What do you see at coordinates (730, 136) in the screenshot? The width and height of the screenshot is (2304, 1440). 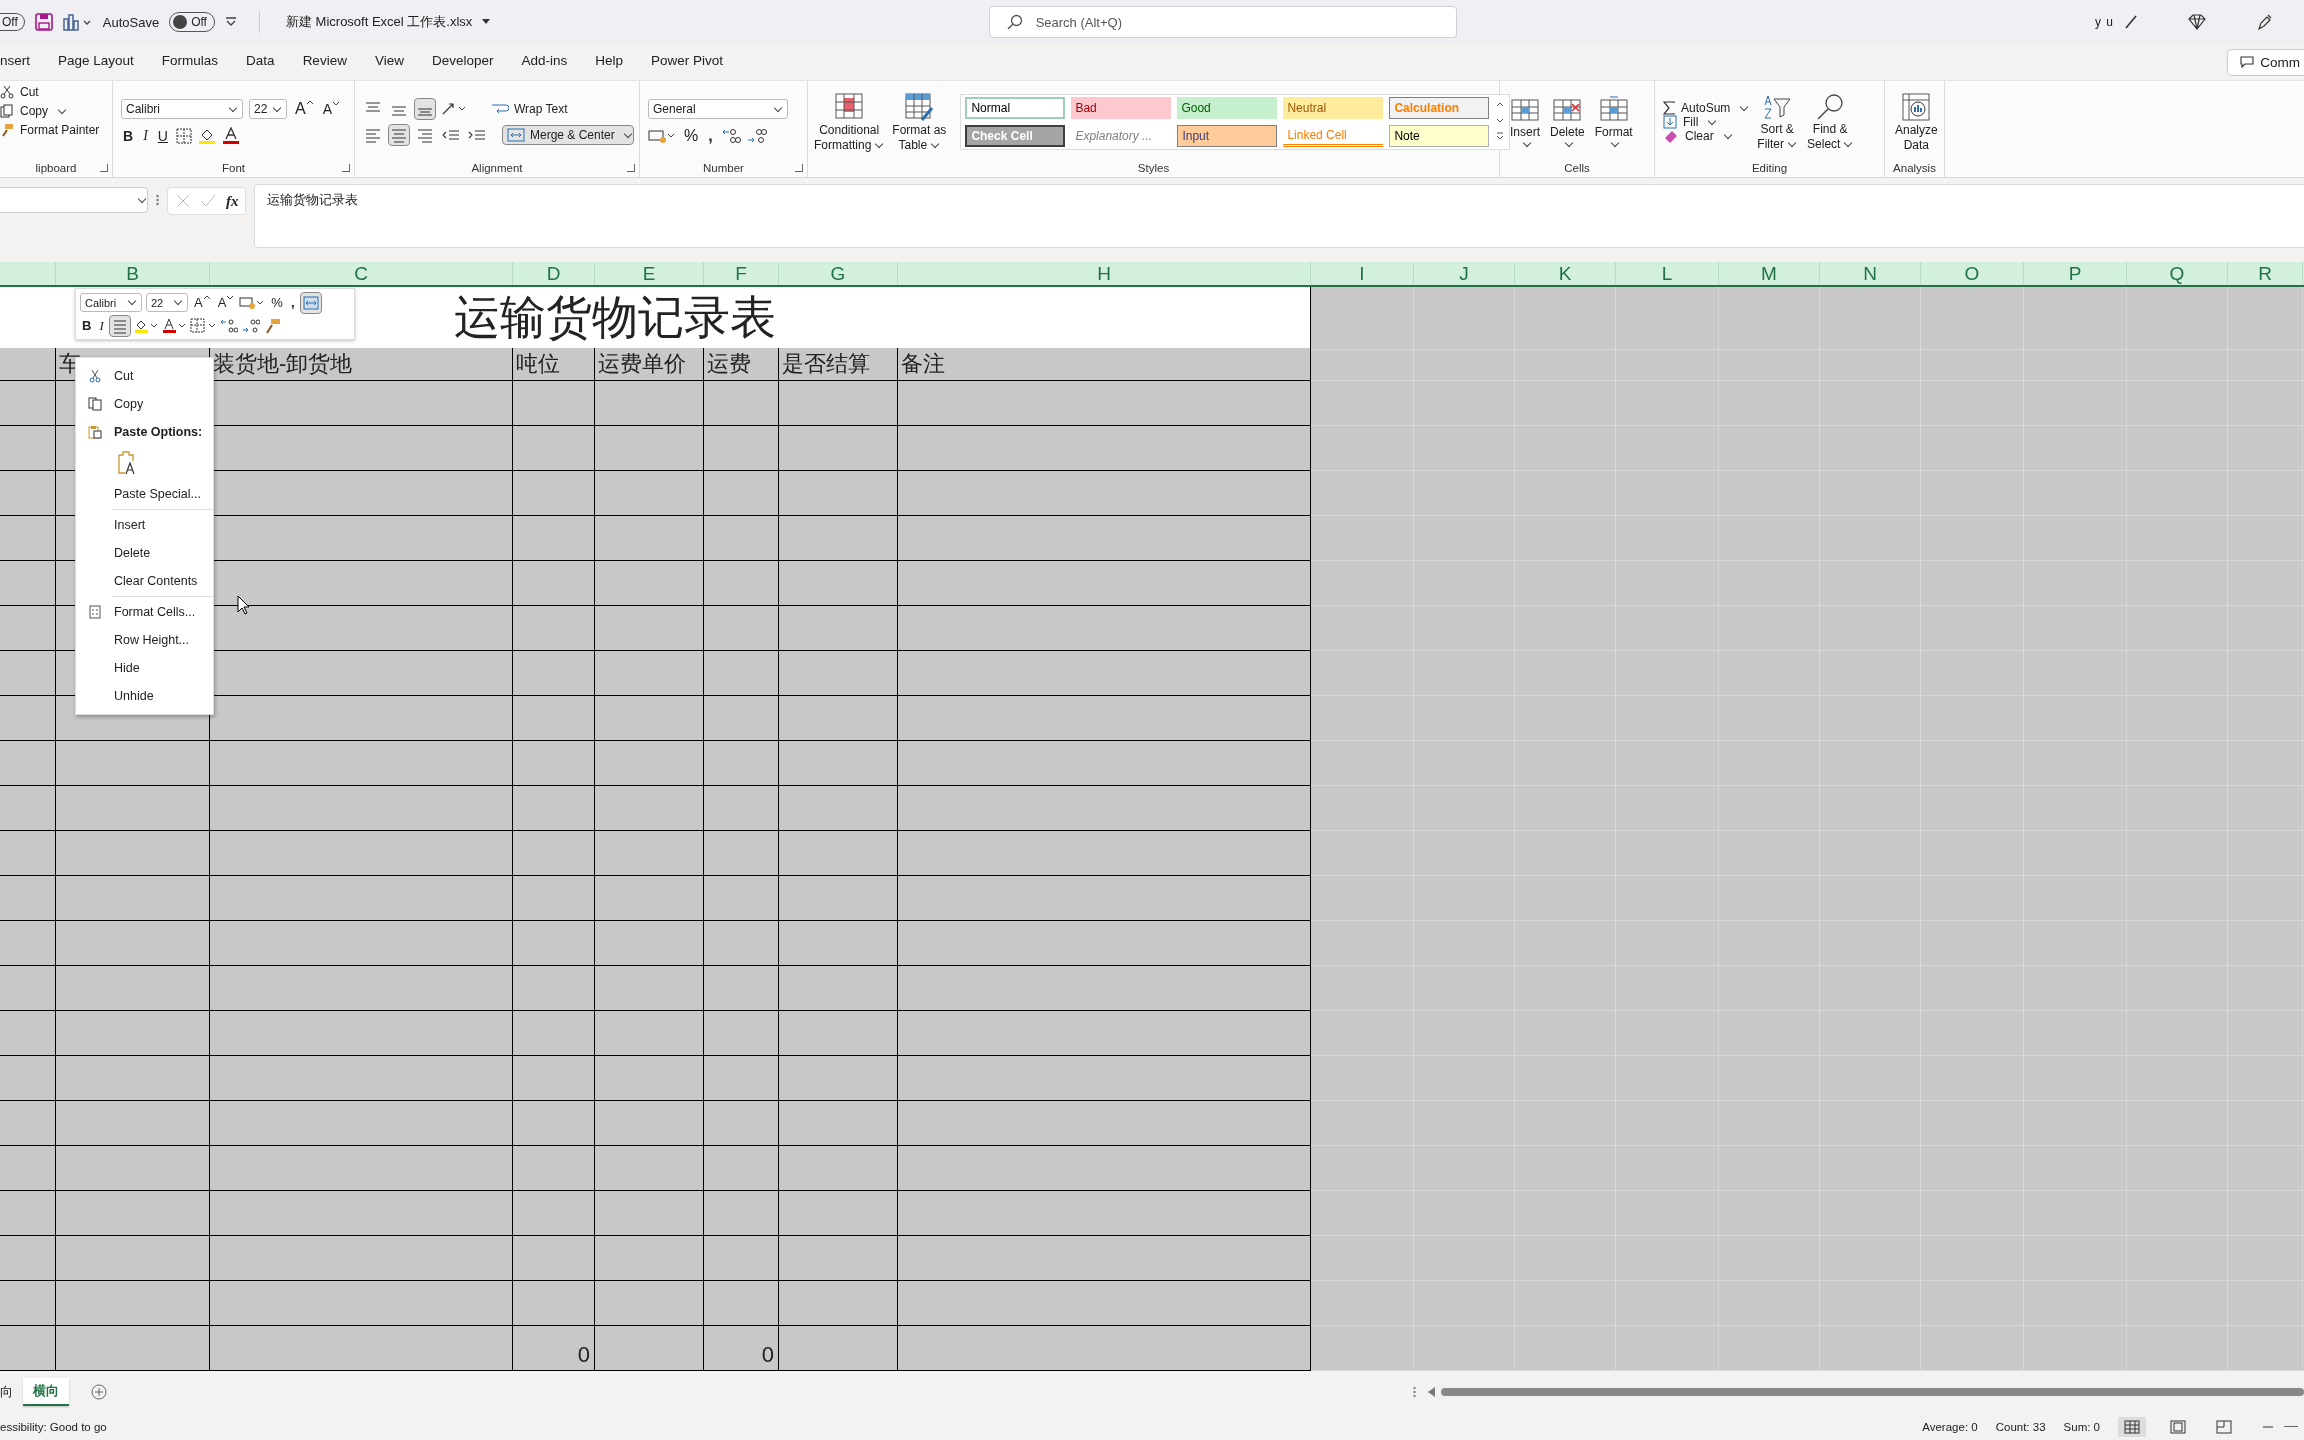 I see `increase-decimal-icon` at bounding box center [730, 136].